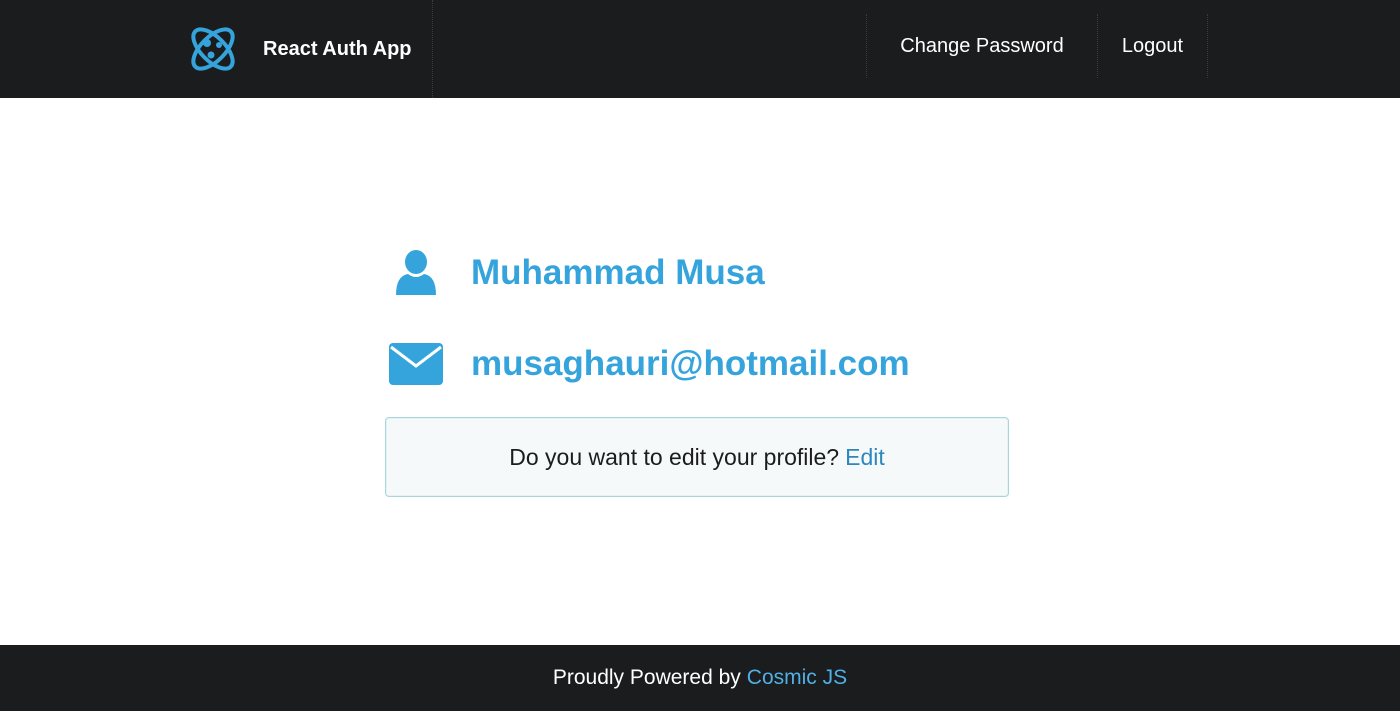 The width and height of the screenshot is (1400, 711). What do you see at coordinates (690, 363) in the screenshot?
I see `profile-email: musaghauri@hotmail.com` at bounding box center [690, 363].